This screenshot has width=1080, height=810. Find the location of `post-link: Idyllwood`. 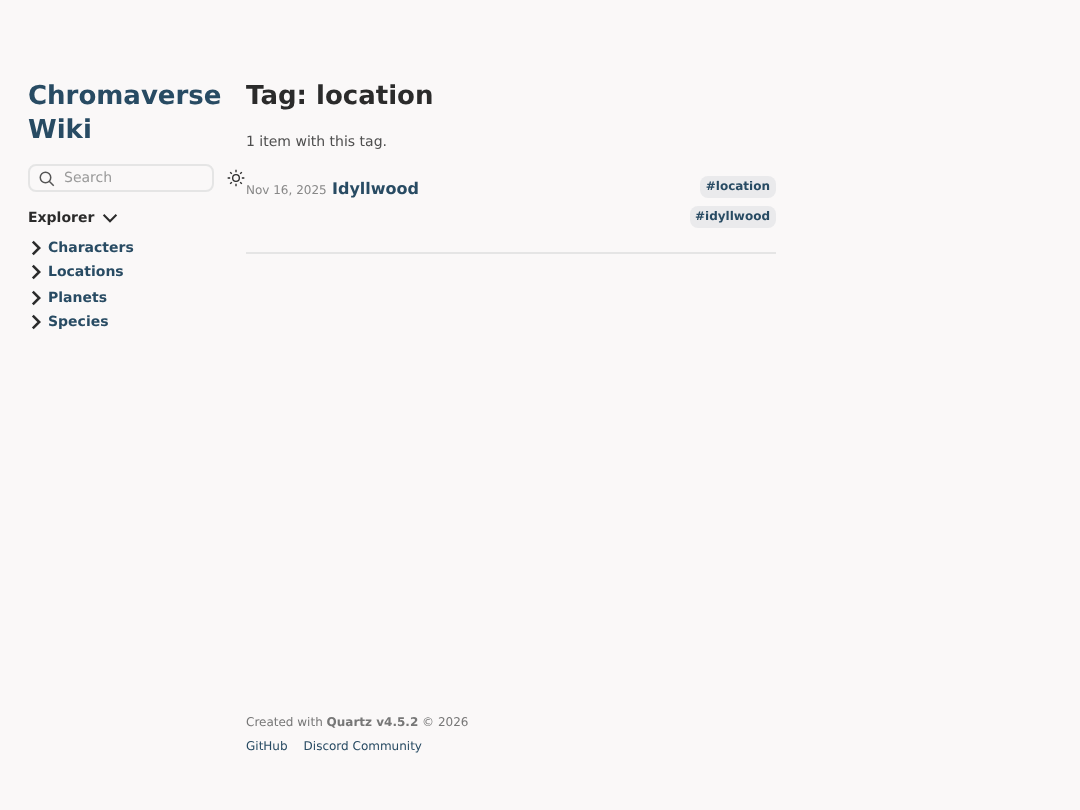

post-link: Idyllwood is located at coordinates (376, 189).